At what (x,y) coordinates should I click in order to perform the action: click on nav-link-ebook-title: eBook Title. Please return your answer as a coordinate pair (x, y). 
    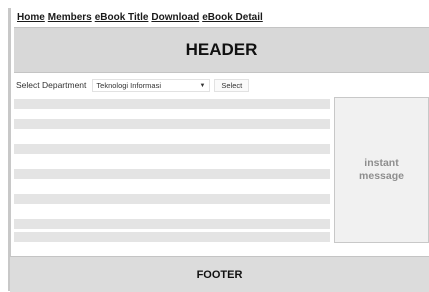
    Looking at the image, I should click on (122, 19).